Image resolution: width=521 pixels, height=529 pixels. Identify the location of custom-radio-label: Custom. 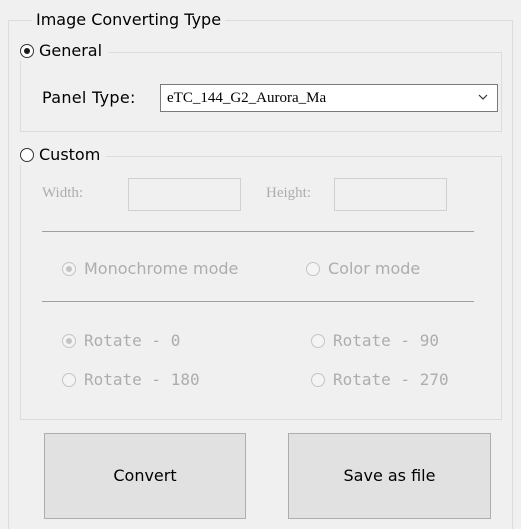
(70, 154).